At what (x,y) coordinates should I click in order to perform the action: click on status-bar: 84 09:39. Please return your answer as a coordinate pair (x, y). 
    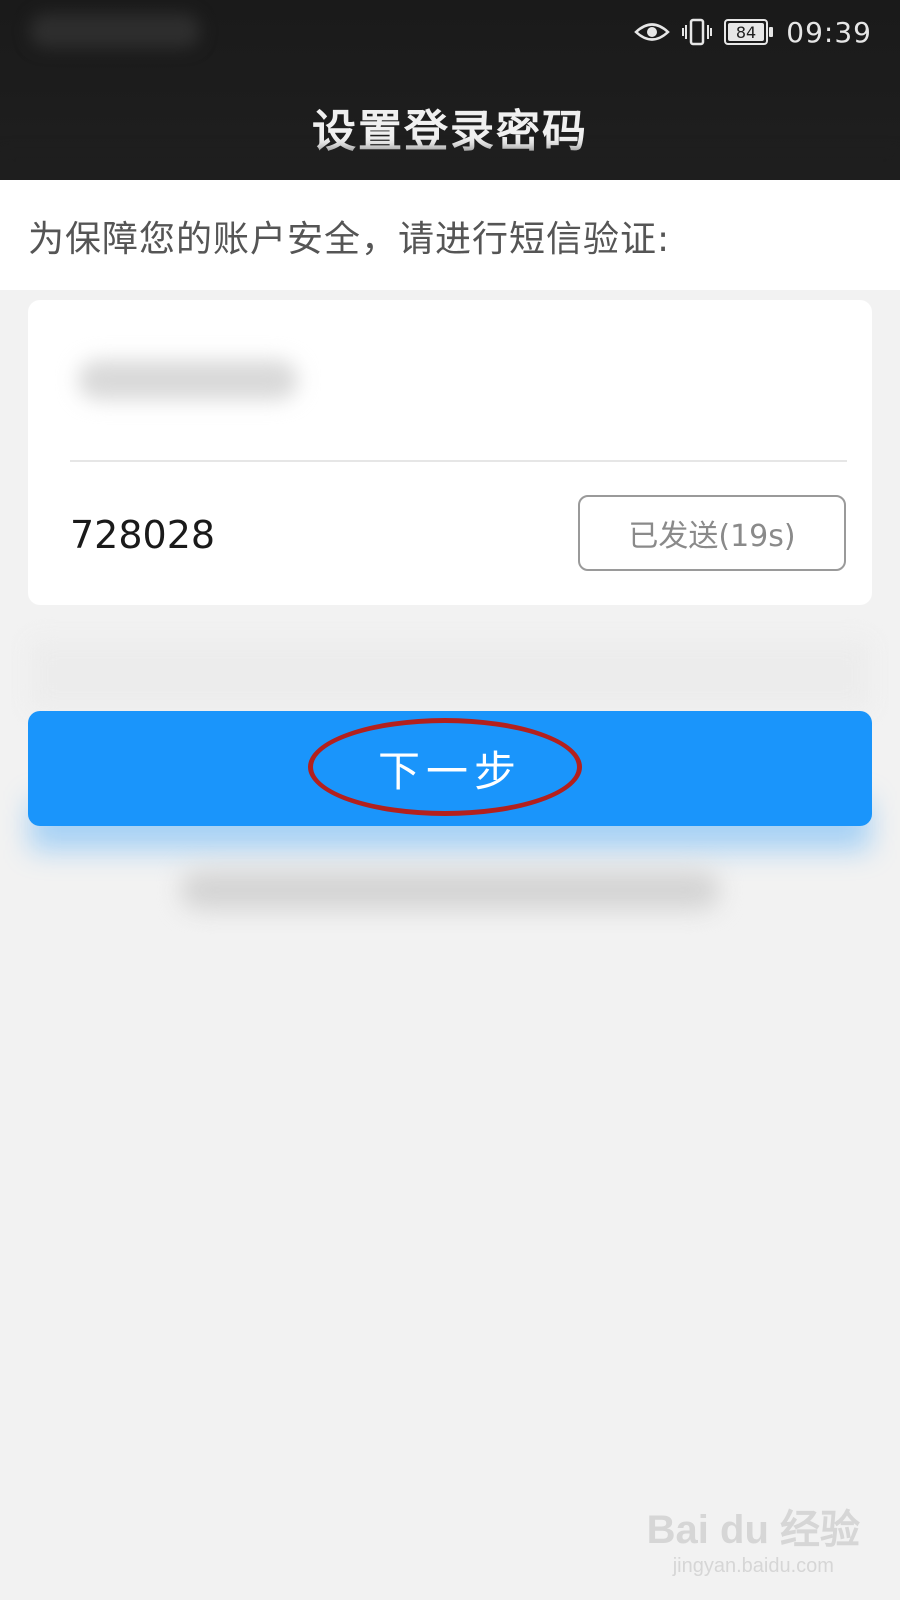
    Looking at the image, I should click on (753, 32).